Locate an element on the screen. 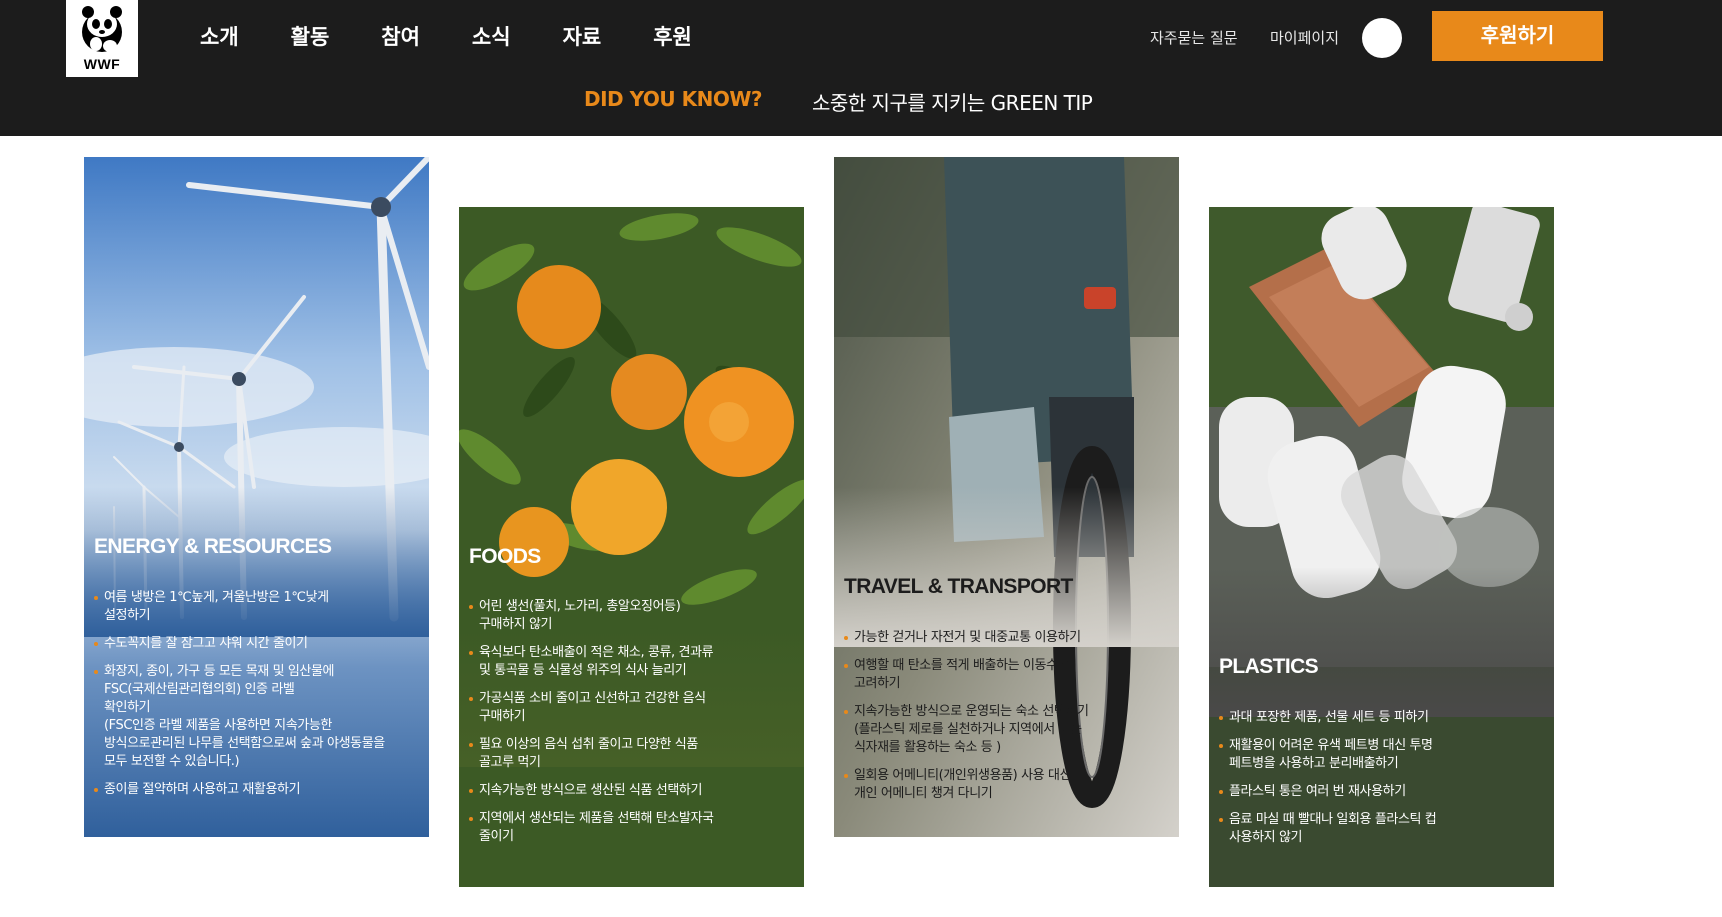 This screenshot has width=1722, height=917. card-title: FOODS is located at coordinates (505, 556).